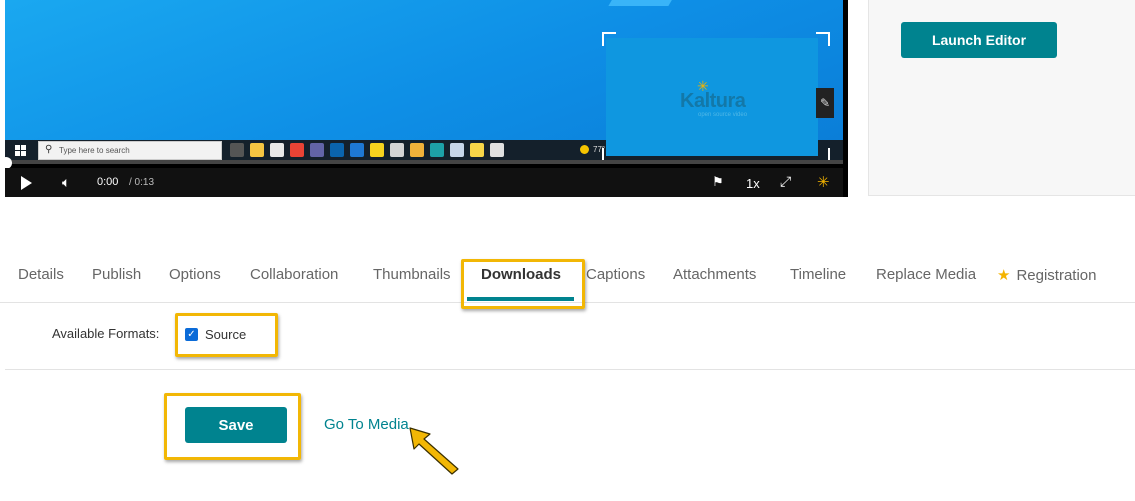 Image resolution: width=1135 pixels, height=501 pixels. Describe the element at coordinates (979, 40) in the screenshot. I see `launch-editor-button: Launch Editor` at that location.